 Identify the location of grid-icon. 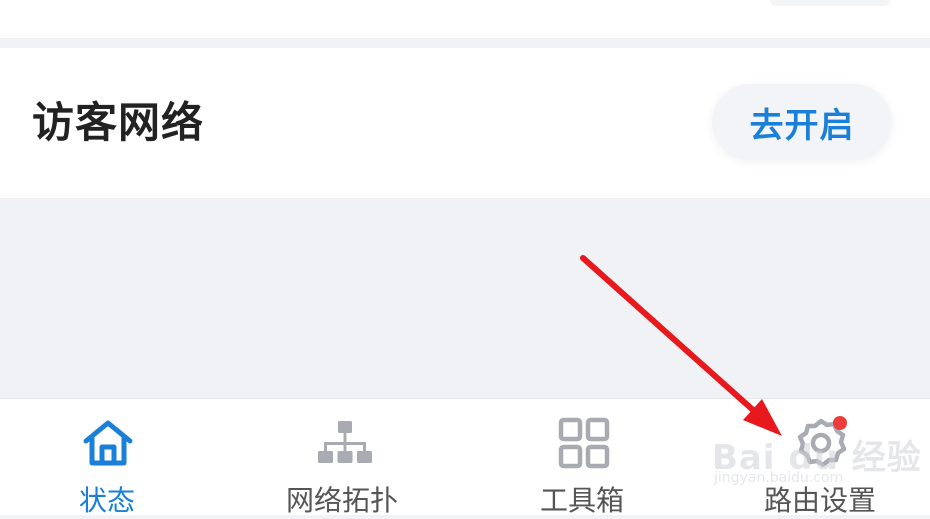
(584, 443).